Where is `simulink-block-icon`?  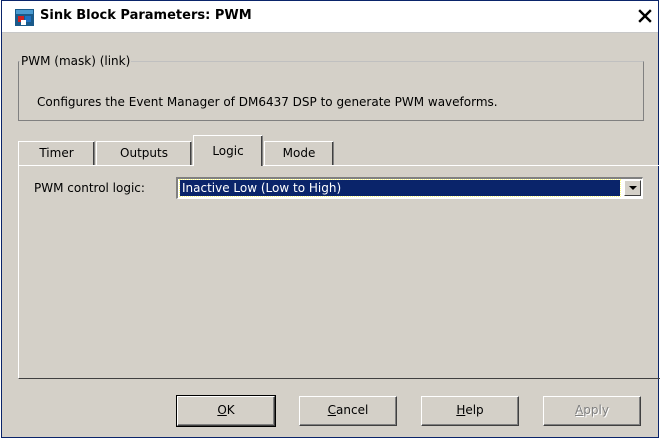 simulink-block-icon is located at coordinates (24, 17).